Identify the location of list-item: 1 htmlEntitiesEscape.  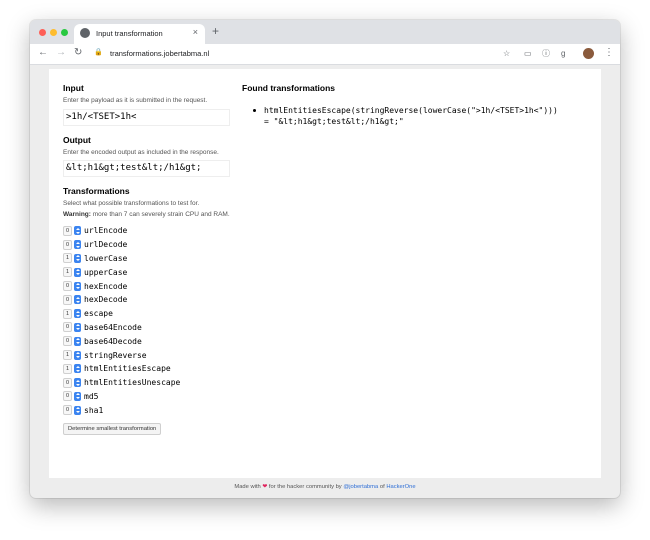
(148, 369).